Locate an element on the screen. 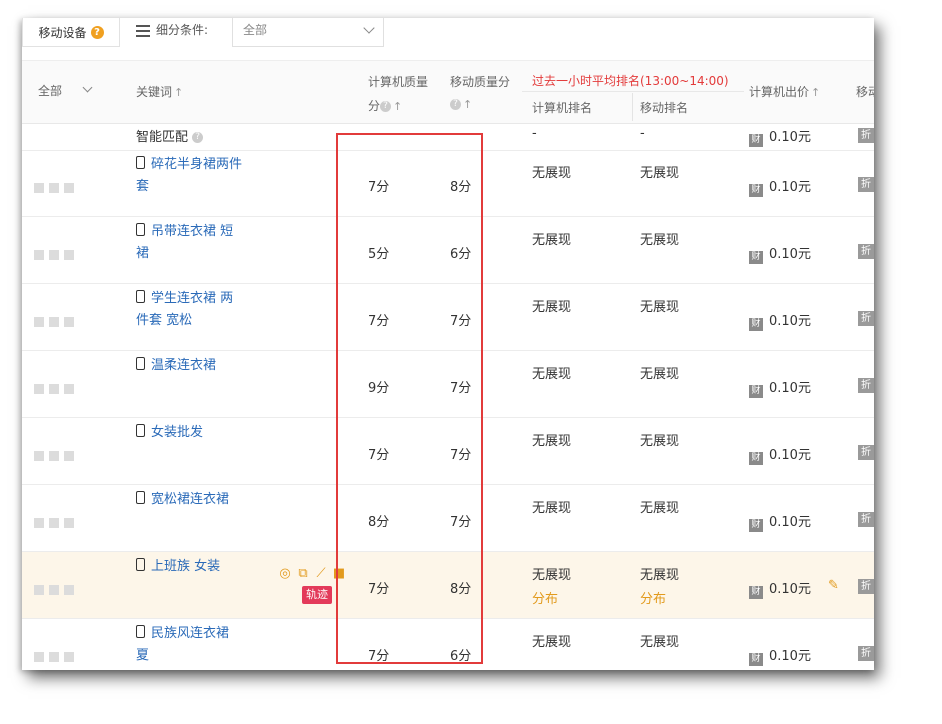  mobile-quality-header-icons: ? ↑ is located at coordinates (461, 104).